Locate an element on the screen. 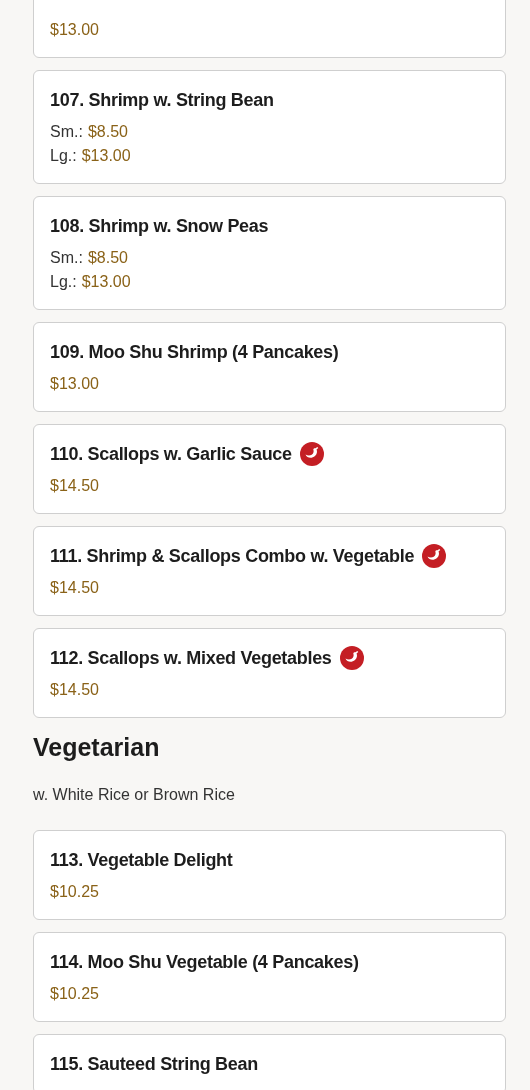 Image resolution: width=530 pixels, height=1090 pixels. item-name: 107. Shrimp w. String Bean is located at coordinates (162, 100).